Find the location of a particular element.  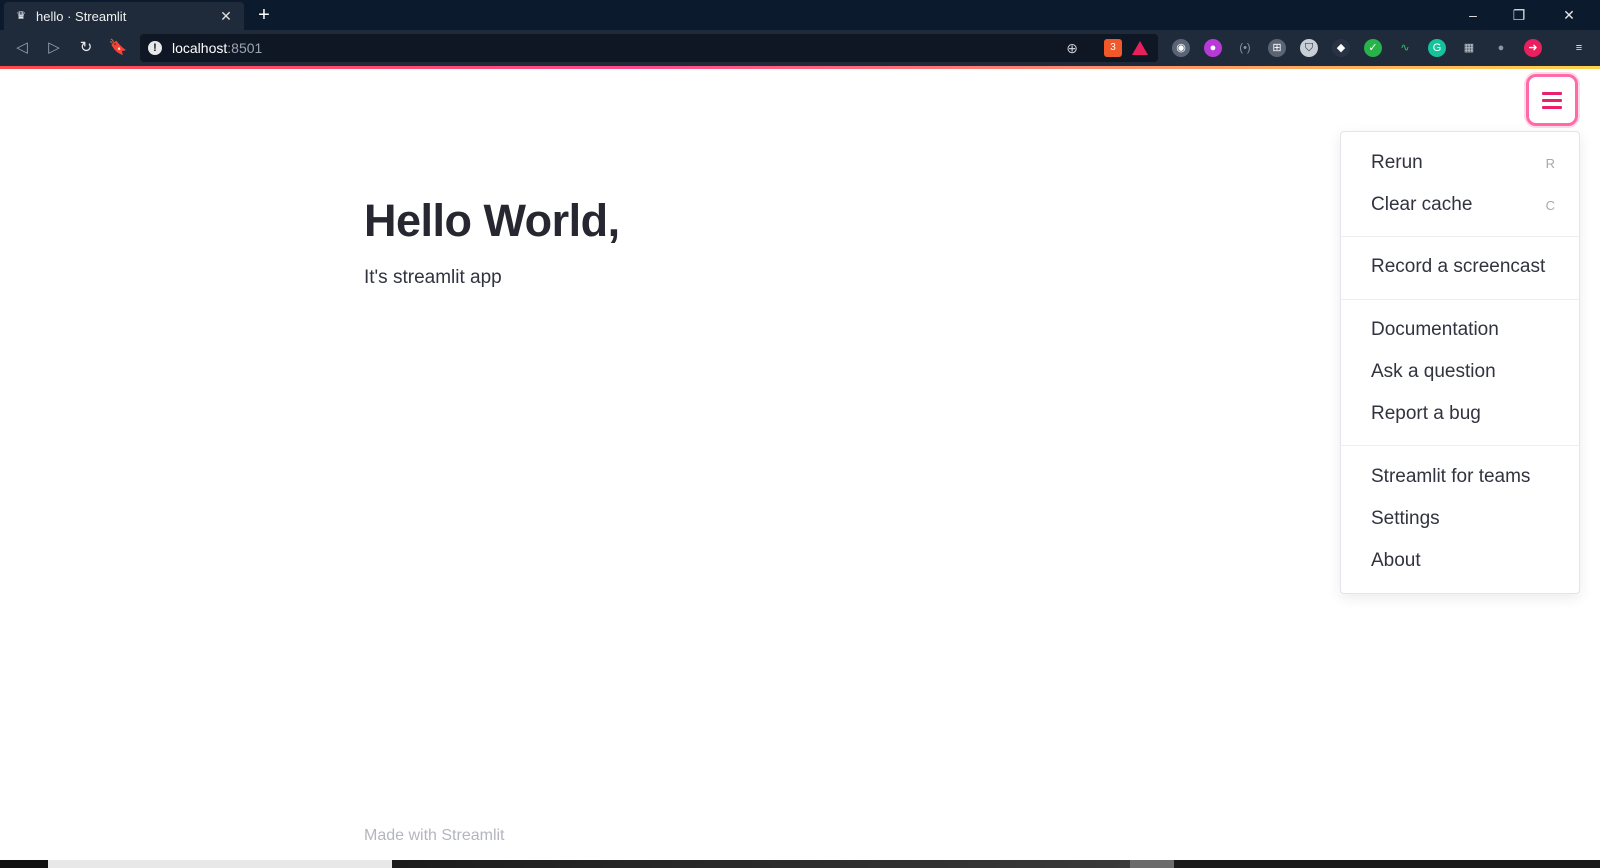

menu-item-label: Clear cache is located at coordinates (1422, 204).